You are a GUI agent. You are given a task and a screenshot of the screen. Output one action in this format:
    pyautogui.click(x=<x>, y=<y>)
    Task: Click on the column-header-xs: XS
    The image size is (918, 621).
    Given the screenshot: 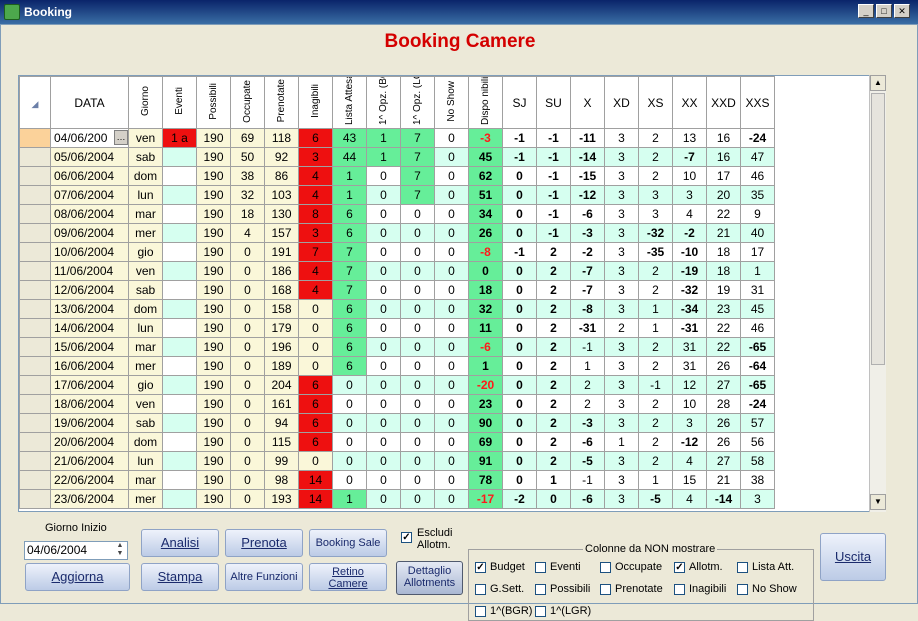 What is the action you would take?
    pyautogui.click(x=655, y=102)
    